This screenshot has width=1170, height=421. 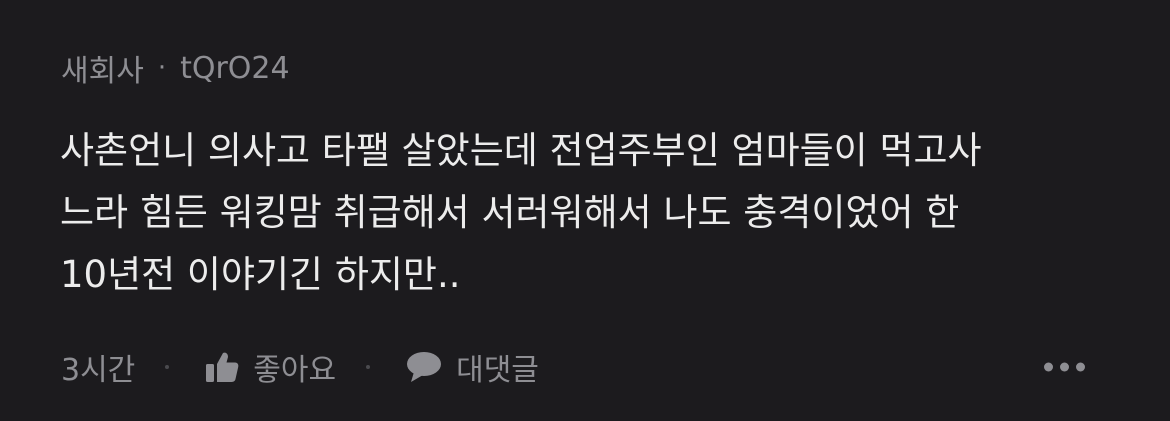 I want to click on reply-label: 대댓글, so click(x=497, y=370).